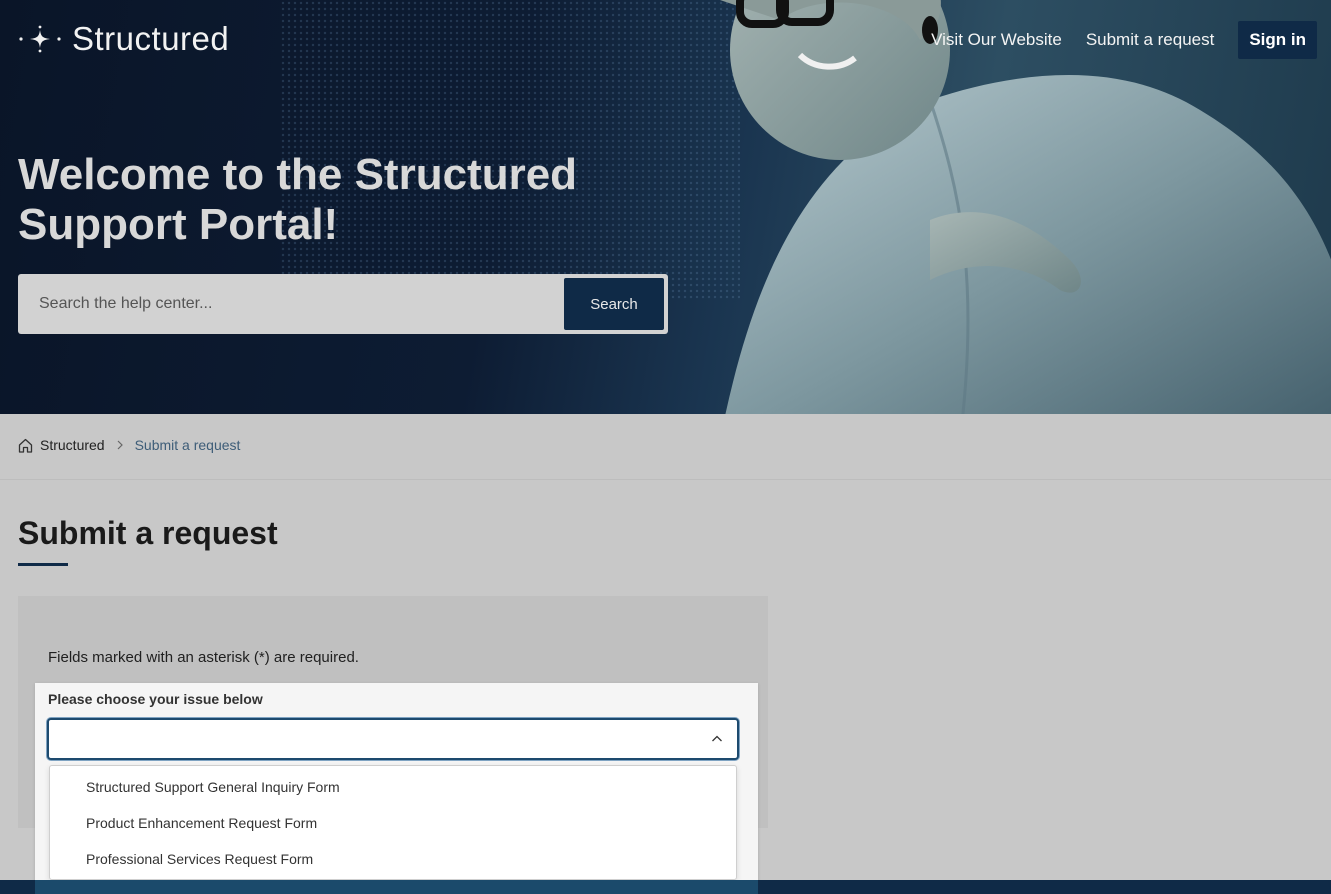 The height and width of the screenshot is (894, 1331). What do you see at coordinates (72, 445) in the screenshot?
I see `breadcrumb-root-link: Structured` at bounding box center [72, 445].